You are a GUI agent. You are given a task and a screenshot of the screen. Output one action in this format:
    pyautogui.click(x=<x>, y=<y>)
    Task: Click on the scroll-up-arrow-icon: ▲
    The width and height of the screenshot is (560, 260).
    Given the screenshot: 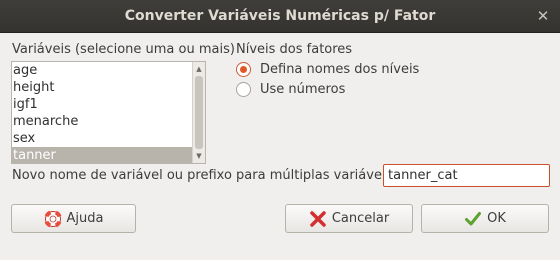 What is the action you would take?
    pyautogui.click(x=199, y=69)
    